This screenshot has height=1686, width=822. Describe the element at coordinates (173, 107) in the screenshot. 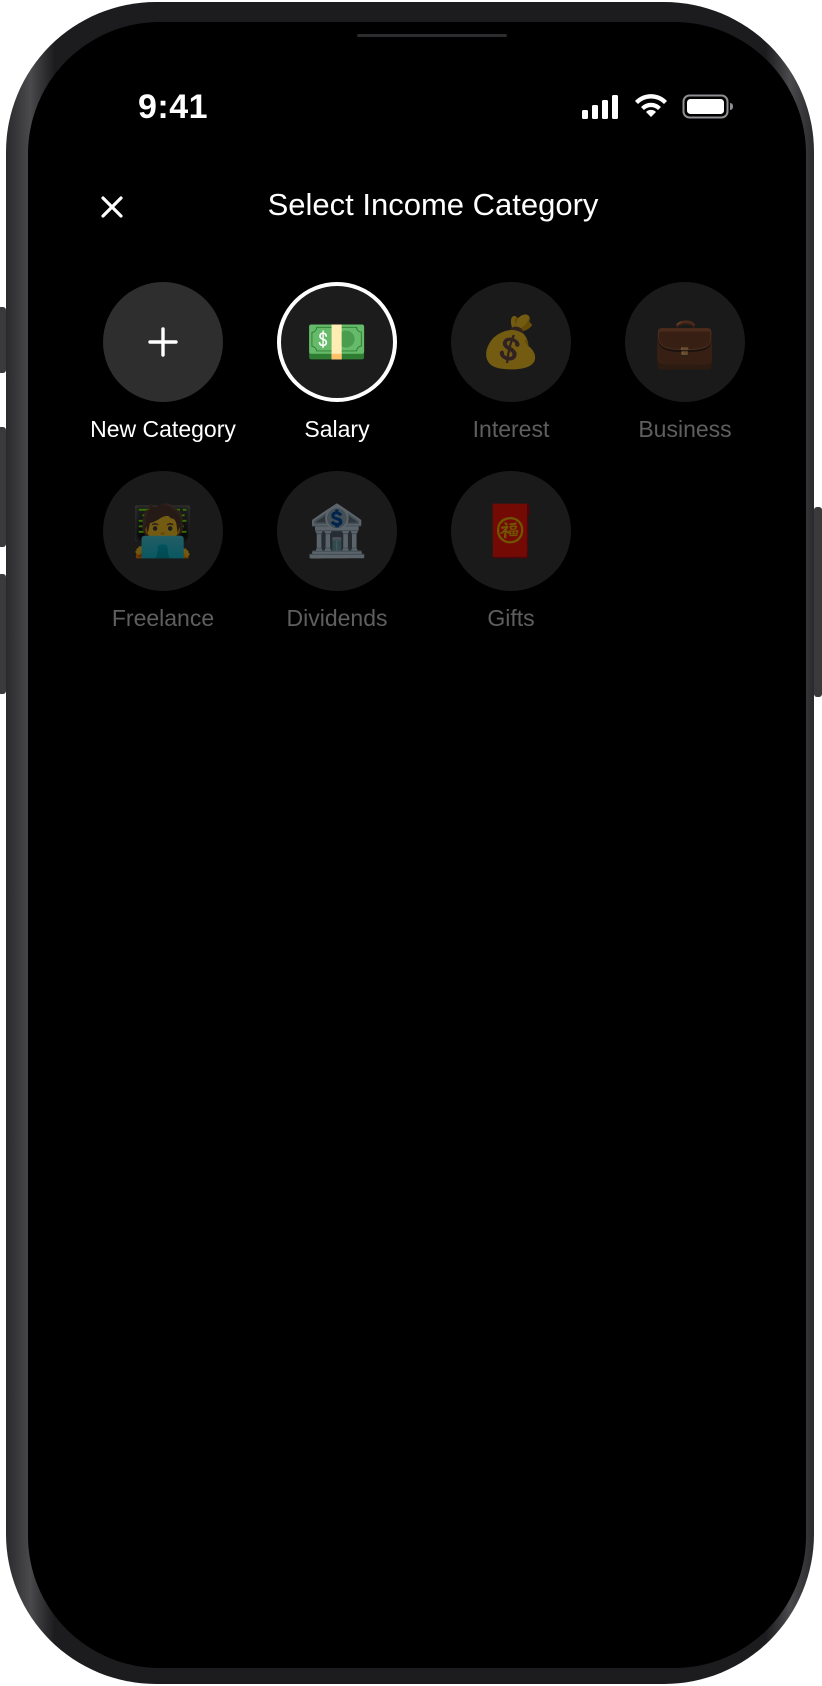

I see `status-time: 9:41` at that location.